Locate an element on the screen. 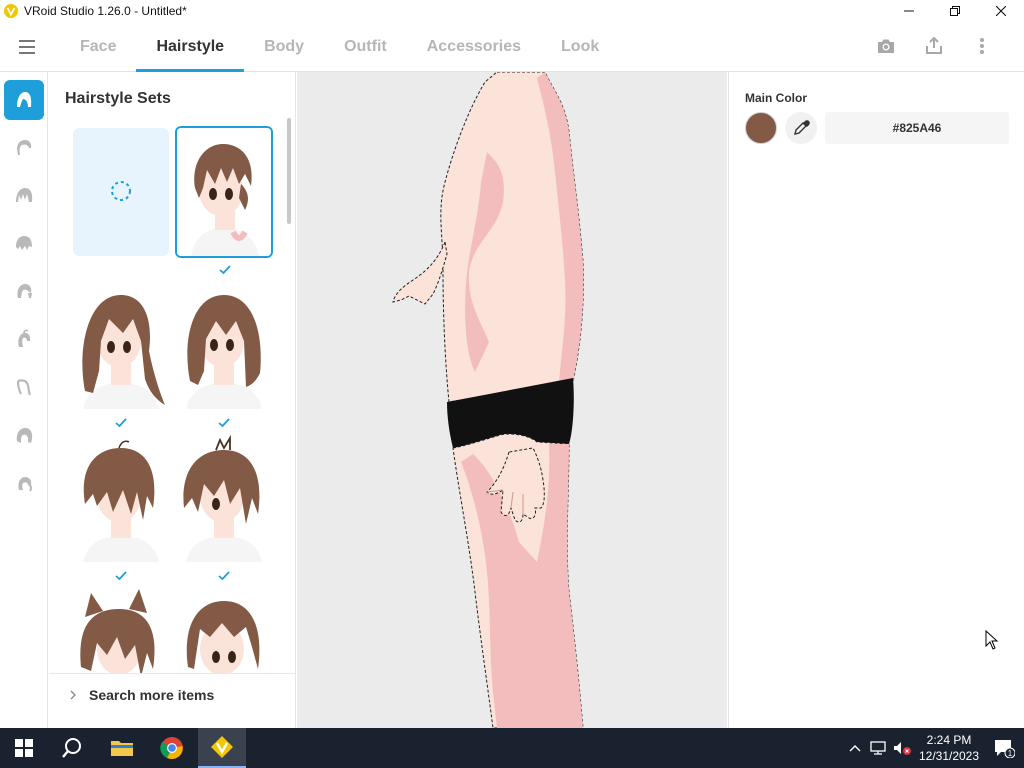 Image resolution: width=1024 pixels, height=768 pixels. minimize-button is located at coordinates (909, 11).